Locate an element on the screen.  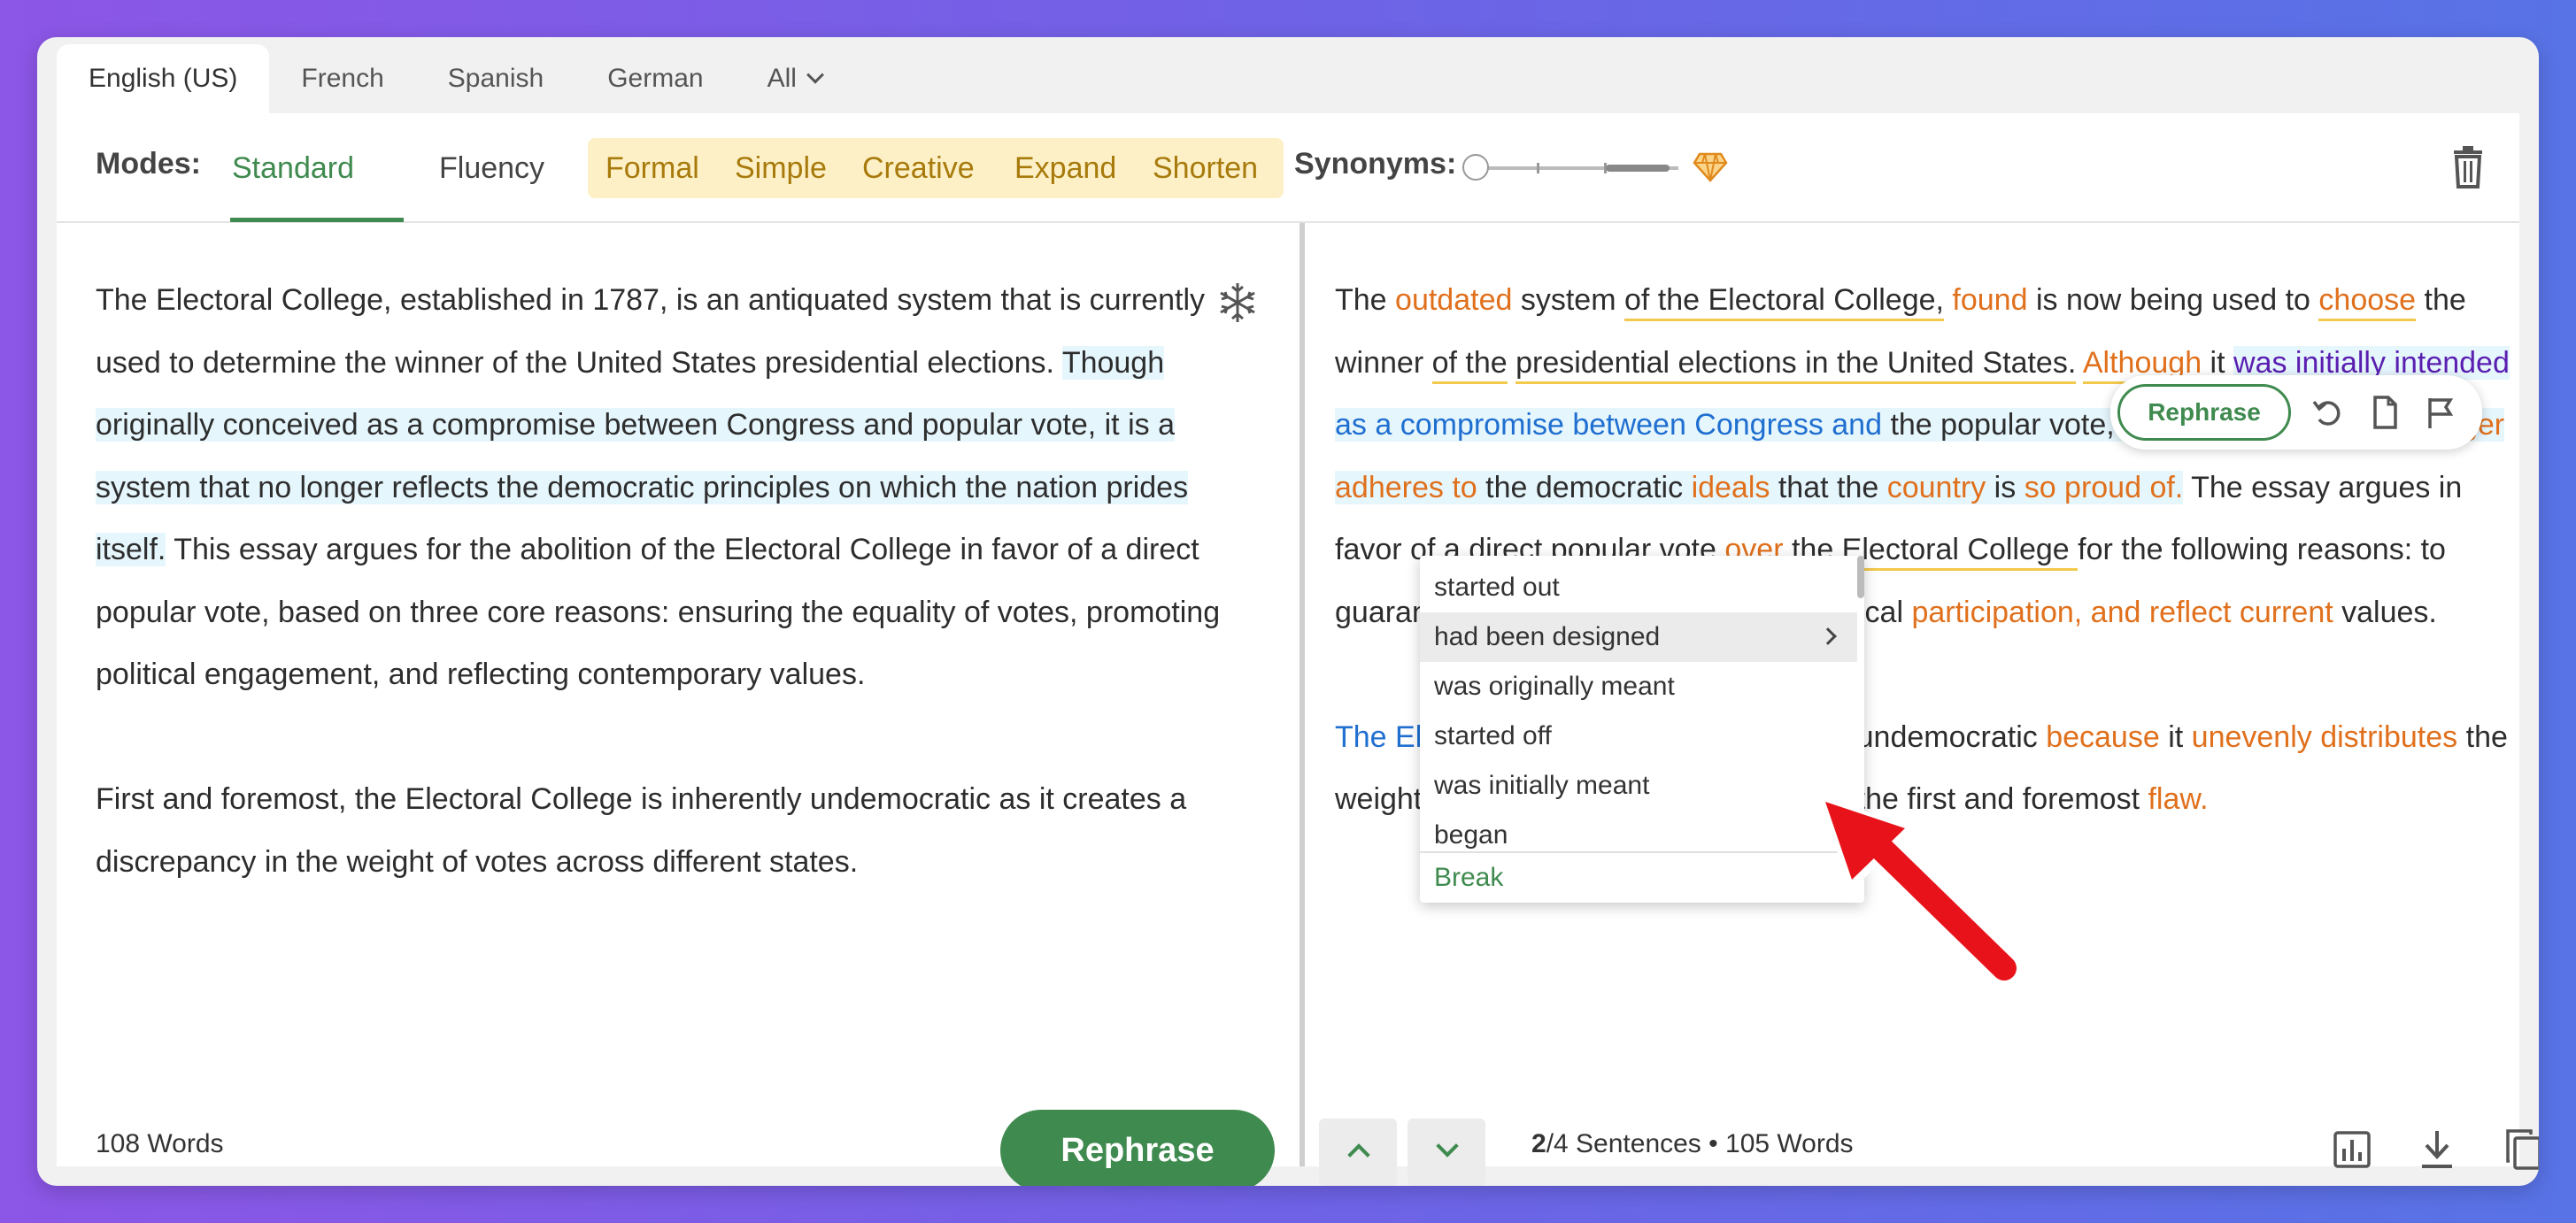
output-phrase: is is located at coordinates (2005, 487).